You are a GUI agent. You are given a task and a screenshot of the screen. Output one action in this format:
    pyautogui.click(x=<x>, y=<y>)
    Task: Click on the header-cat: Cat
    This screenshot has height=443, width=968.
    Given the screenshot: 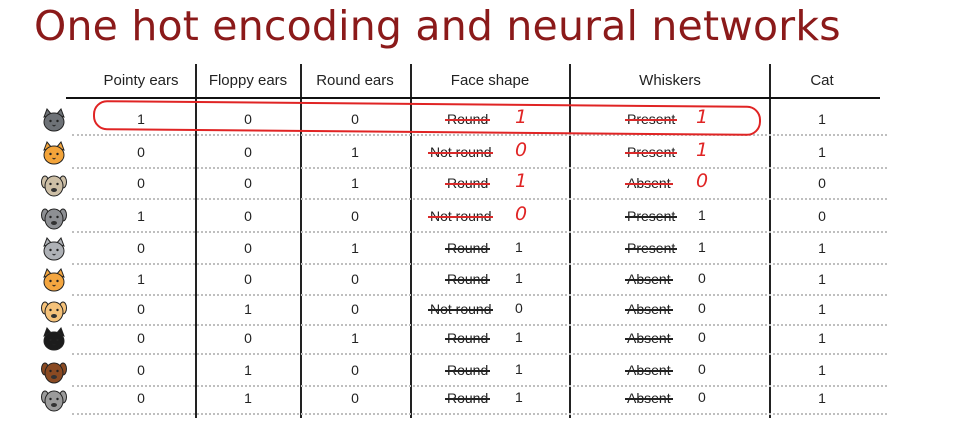 What is the action you would take?
    pyautogui.click(x=822, y=80)
    